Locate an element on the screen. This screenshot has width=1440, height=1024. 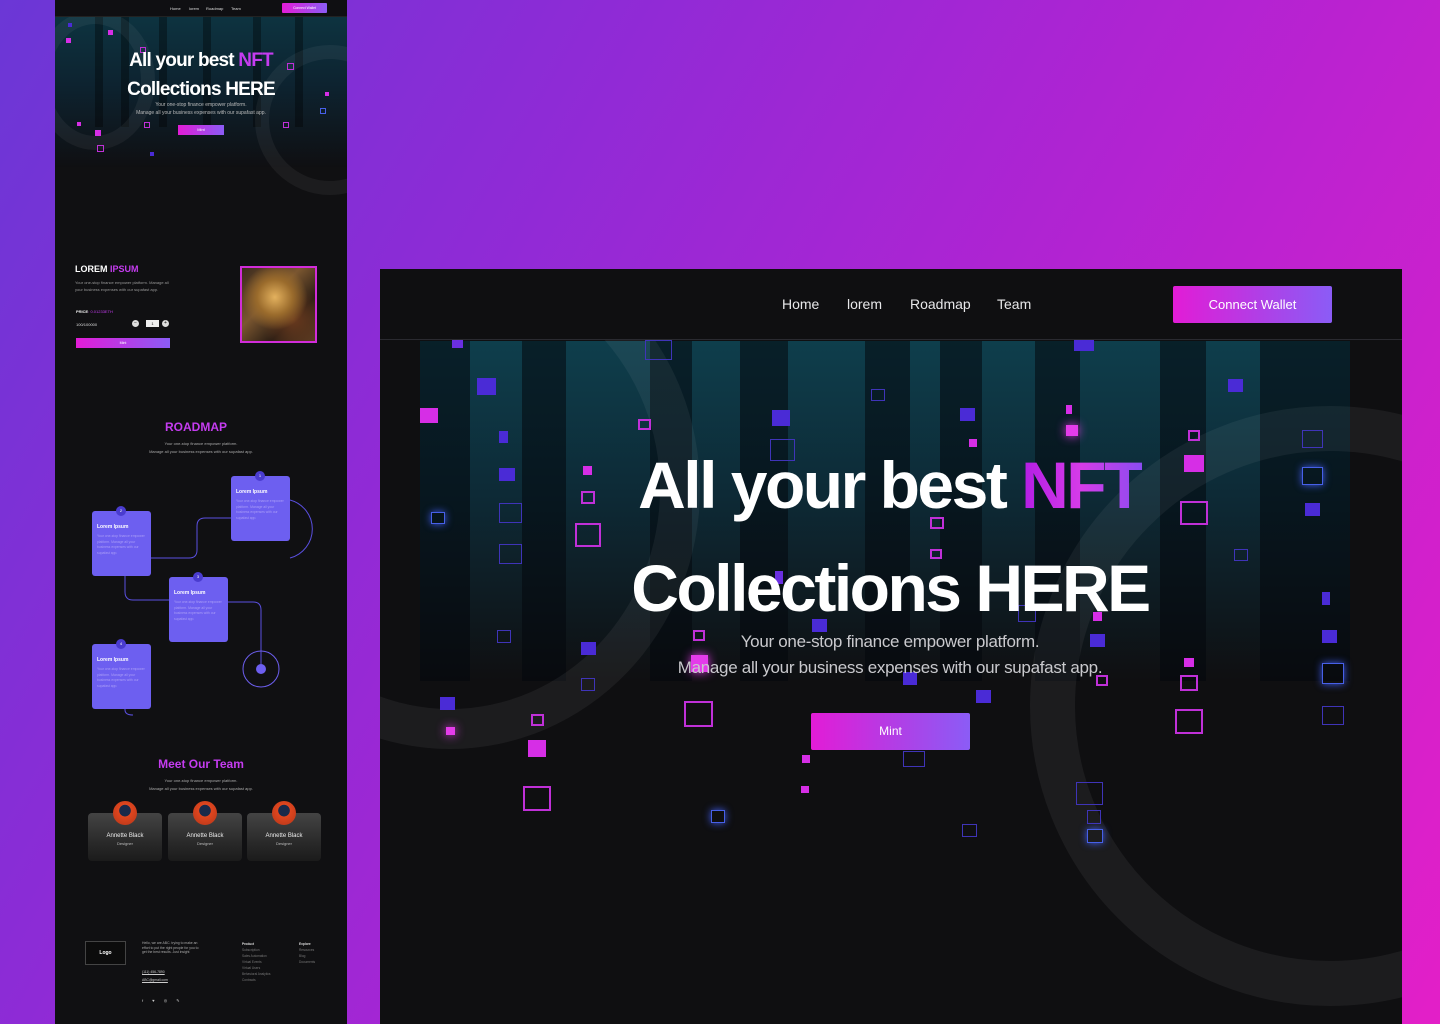
footer-link: Contracts is located at coordinates (256, 980).